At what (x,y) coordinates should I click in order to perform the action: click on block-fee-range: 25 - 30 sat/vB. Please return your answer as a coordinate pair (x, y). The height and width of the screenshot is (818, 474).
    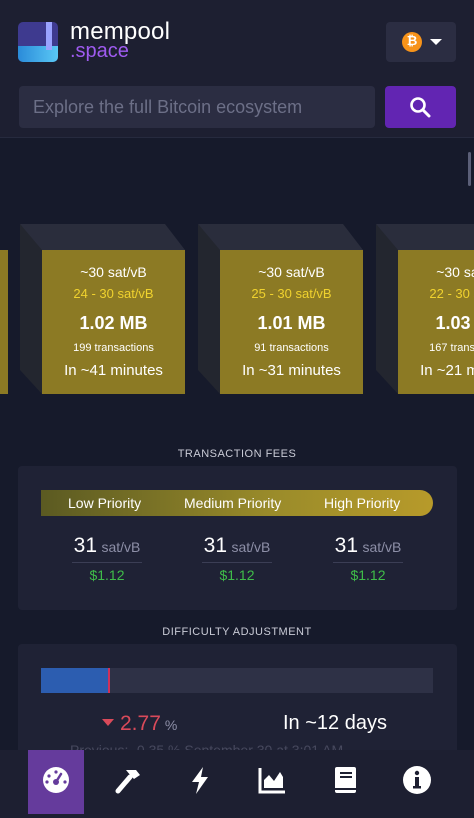
    Looking at the image, I should click on (291, 293).